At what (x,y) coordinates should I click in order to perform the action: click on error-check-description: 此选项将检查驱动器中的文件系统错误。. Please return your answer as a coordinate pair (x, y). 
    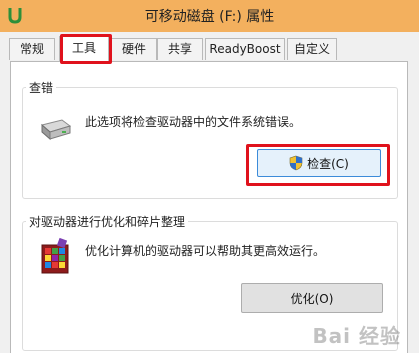
    Looking at the image, I should click on (193, 122).